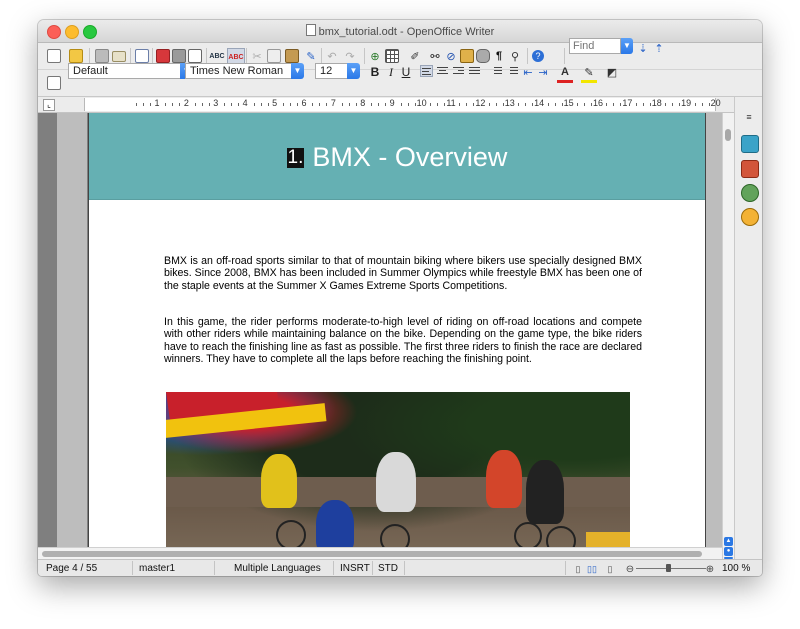 Image resolution: width=800 pixels, height=629 pixels. I want to click on hyperlink-icon: ⊕, so click(375, 56).